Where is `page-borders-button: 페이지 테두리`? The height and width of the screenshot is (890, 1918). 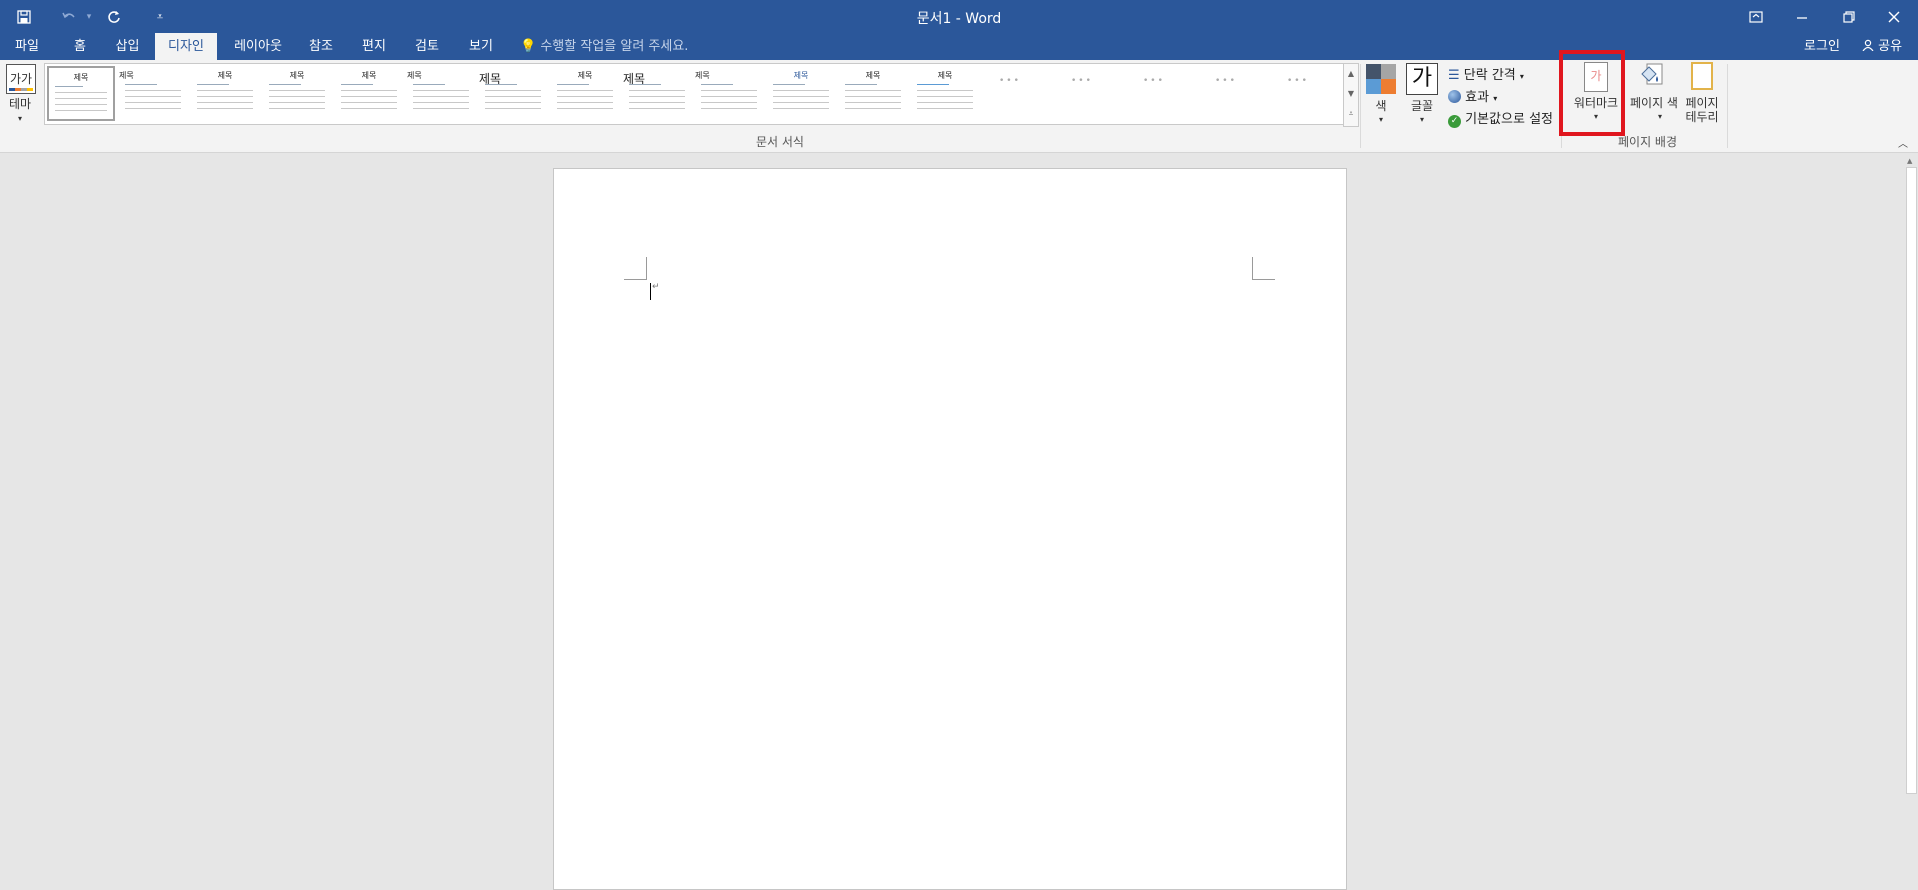
page-borders-button: 페이지 테두리 is located at coordinates (1702, 95).